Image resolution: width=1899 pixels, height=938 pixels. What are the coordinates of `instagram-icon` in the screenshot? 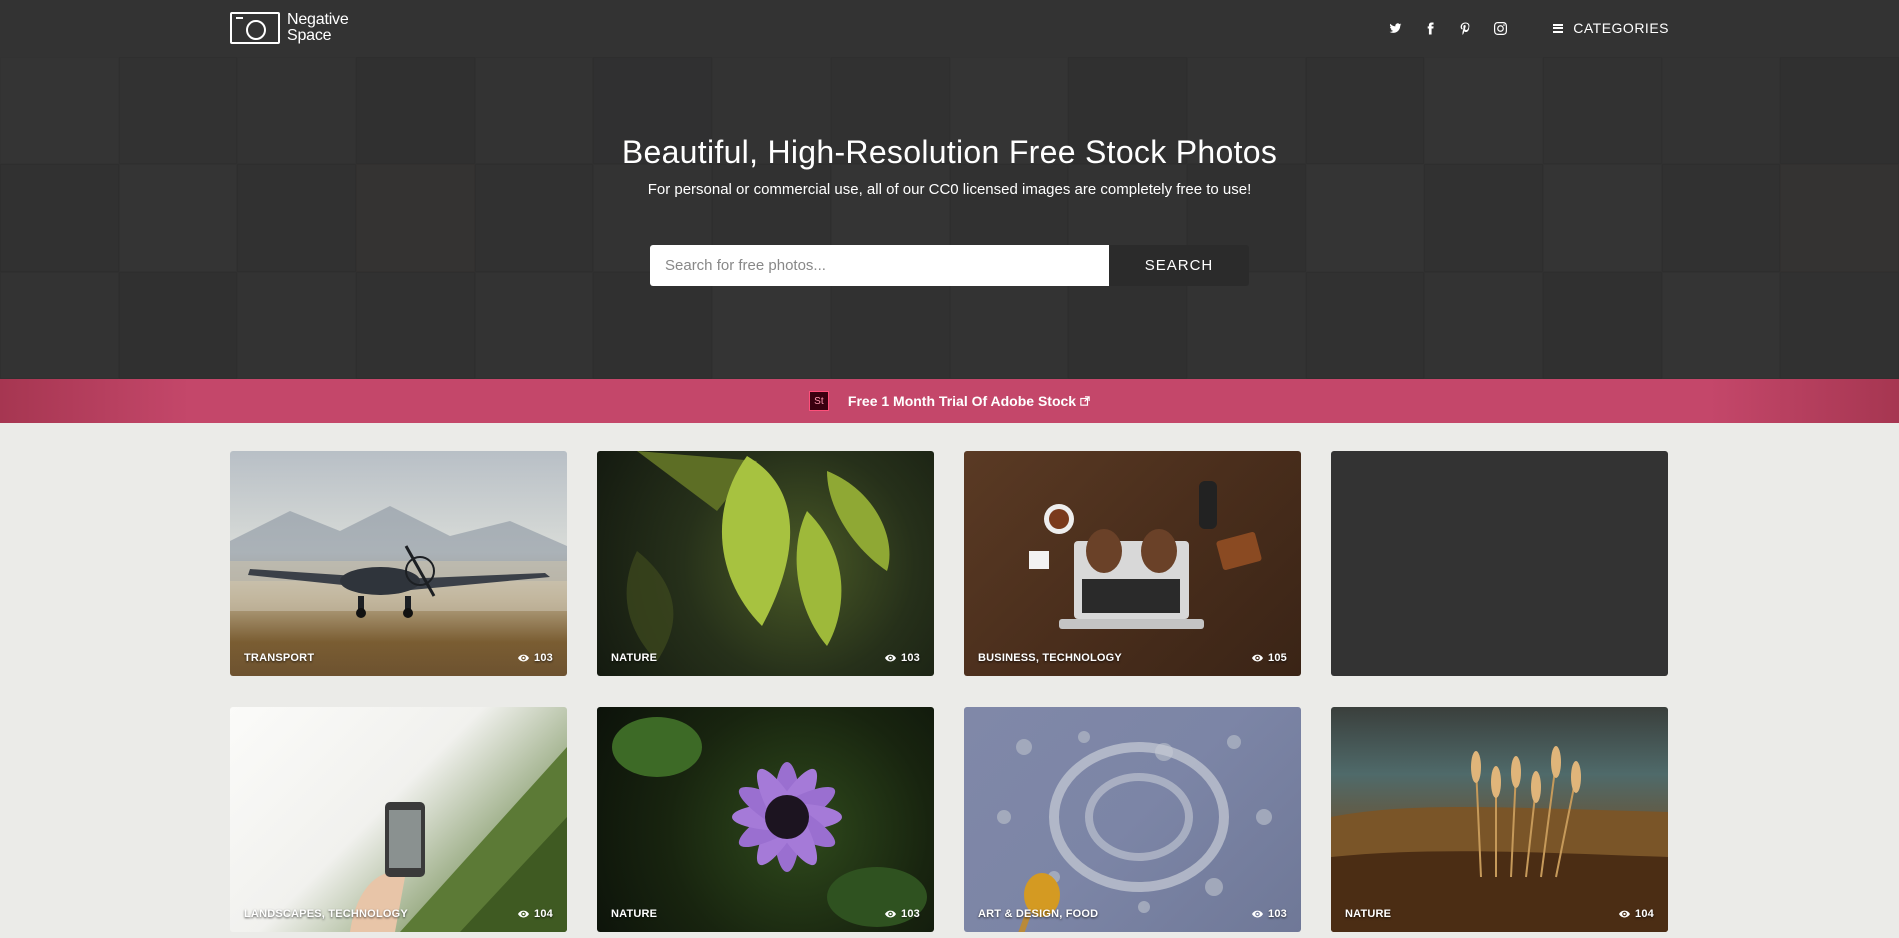 It's located at (1500, 28).